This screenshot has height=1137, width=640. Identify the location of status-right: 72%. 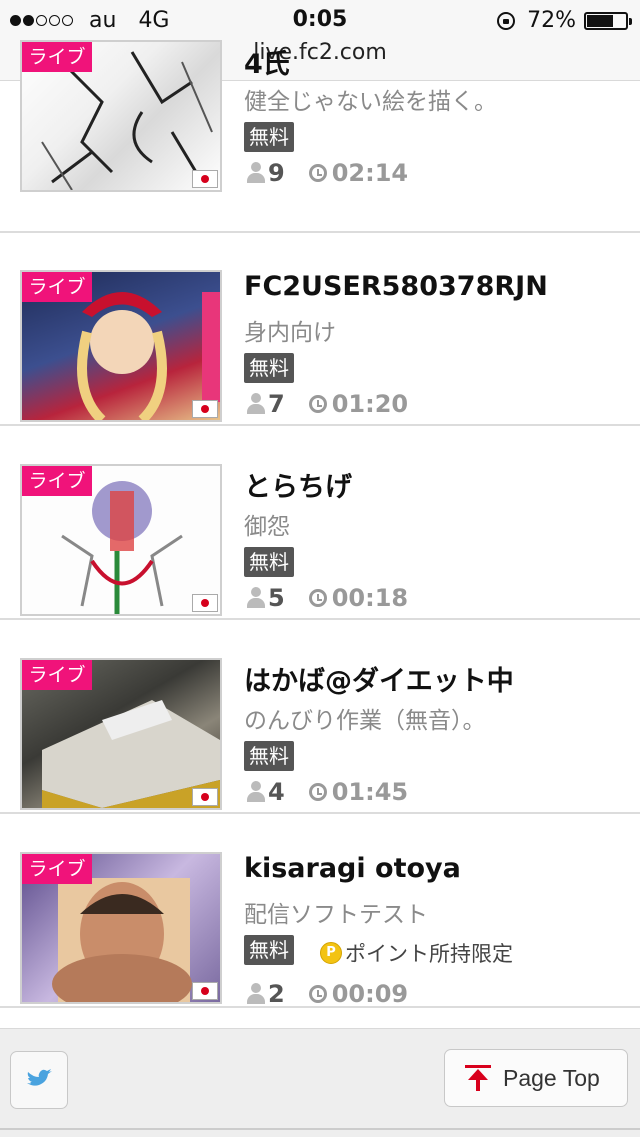
(564, 20).